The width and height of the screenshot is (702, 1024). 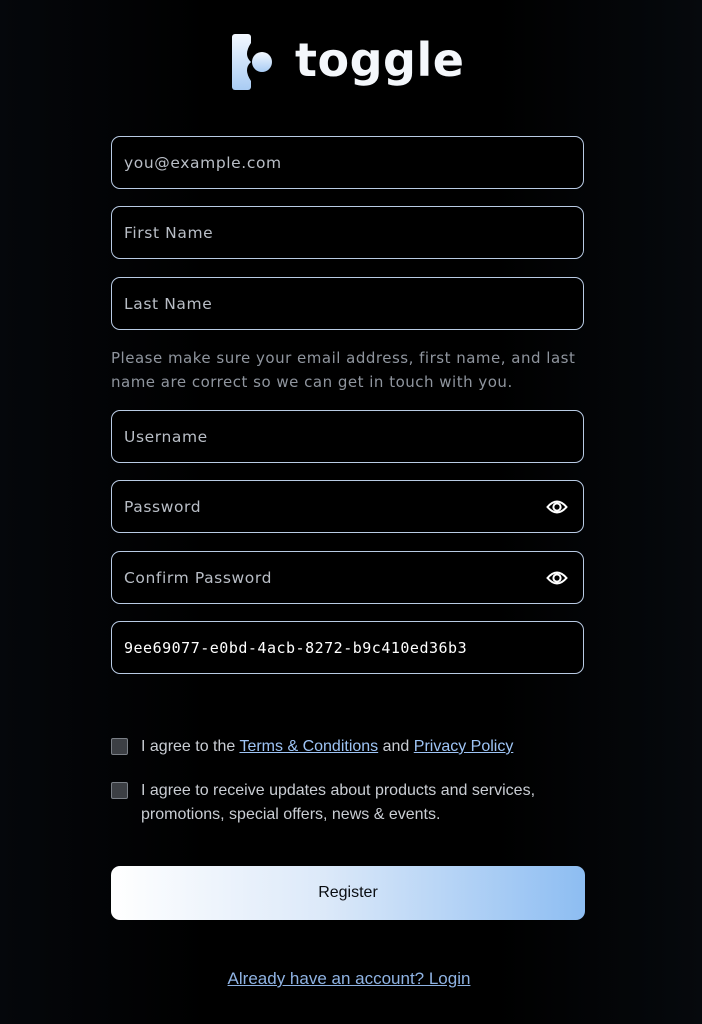 What do you see at coordinates (348, 893) in the screenshot?
I see `register-button: Register` at bounding box center [348, 893].